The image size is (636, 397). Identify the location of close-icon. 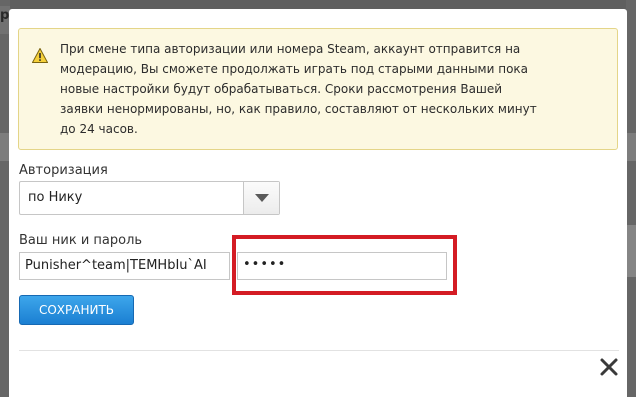
(609, 367).